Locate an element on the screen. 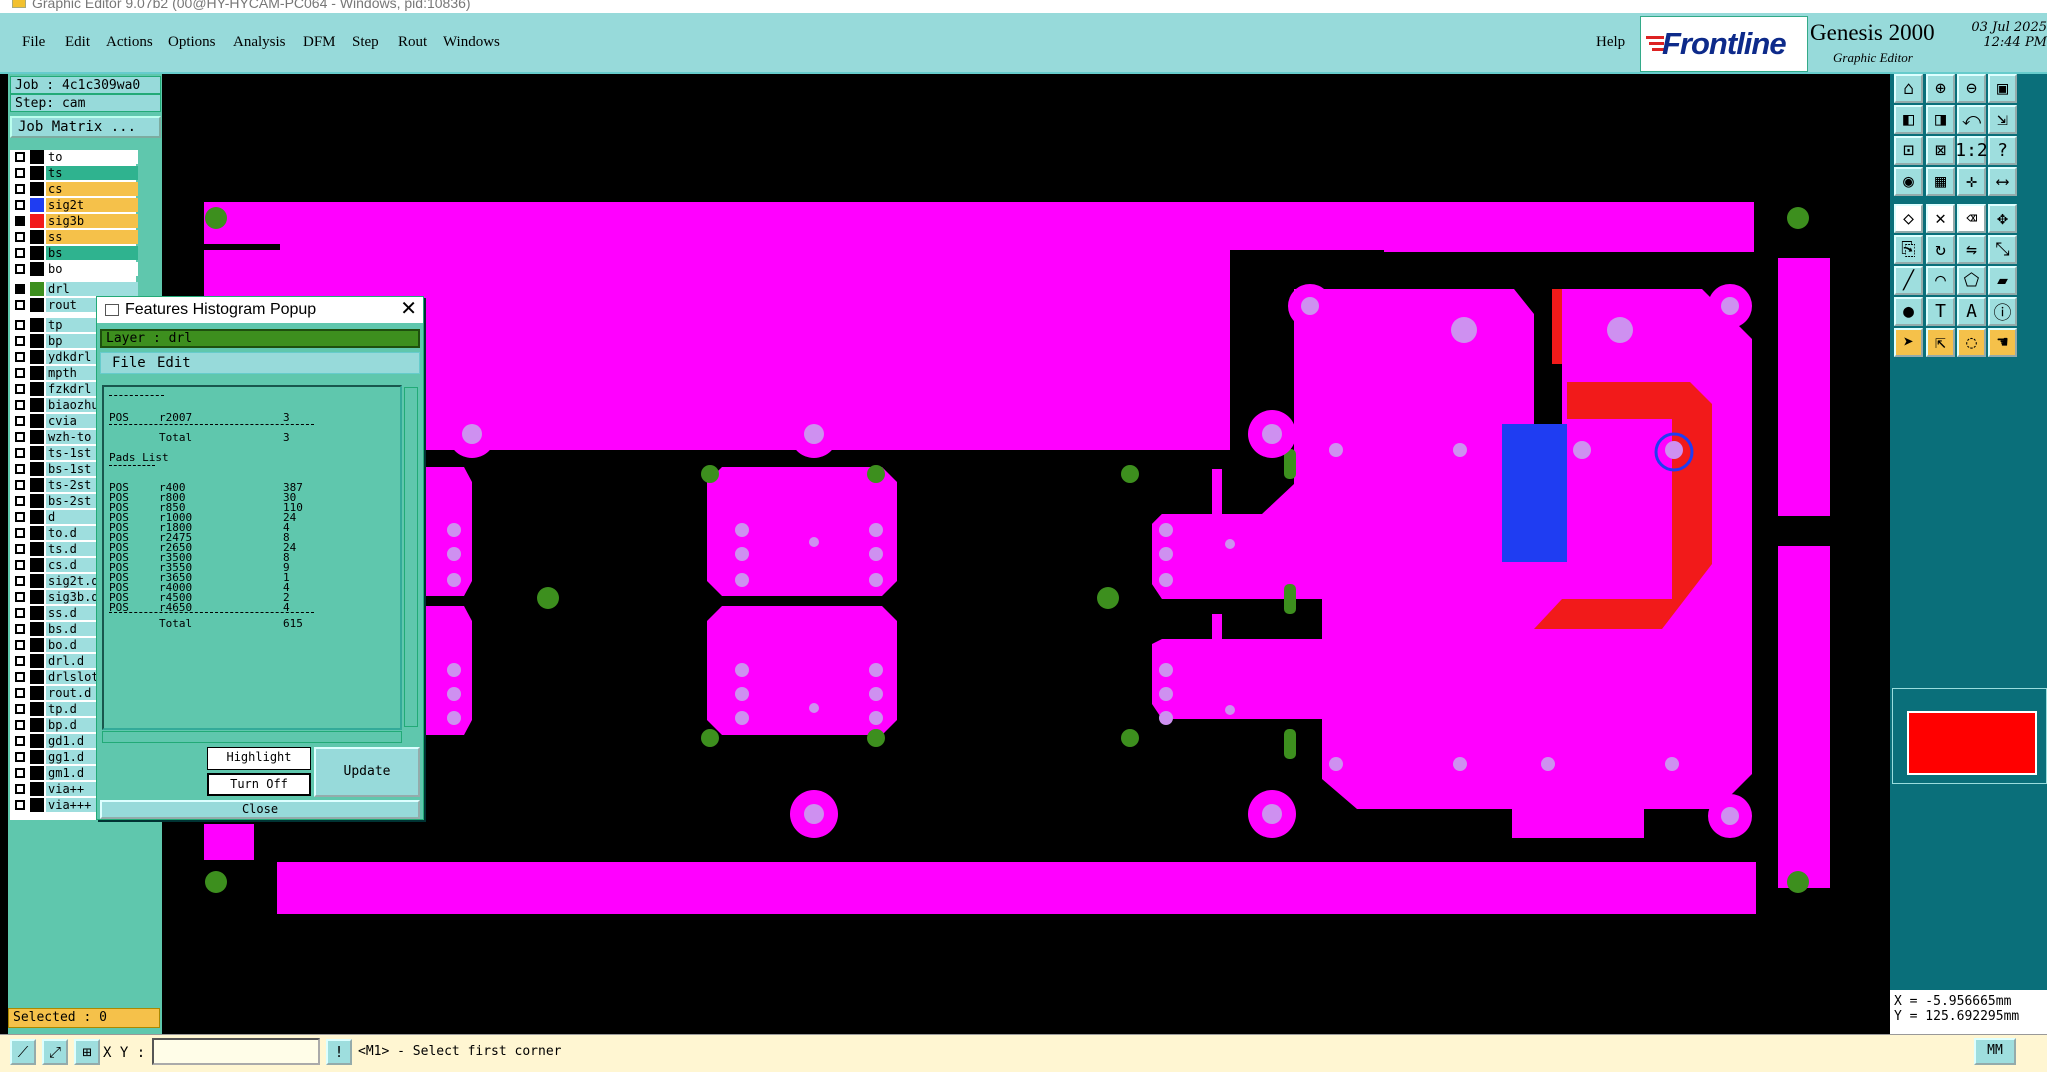 This screenshot has width=2047, height=1072. scale-icon: ⇲ is located at coordinates (2002, 119).